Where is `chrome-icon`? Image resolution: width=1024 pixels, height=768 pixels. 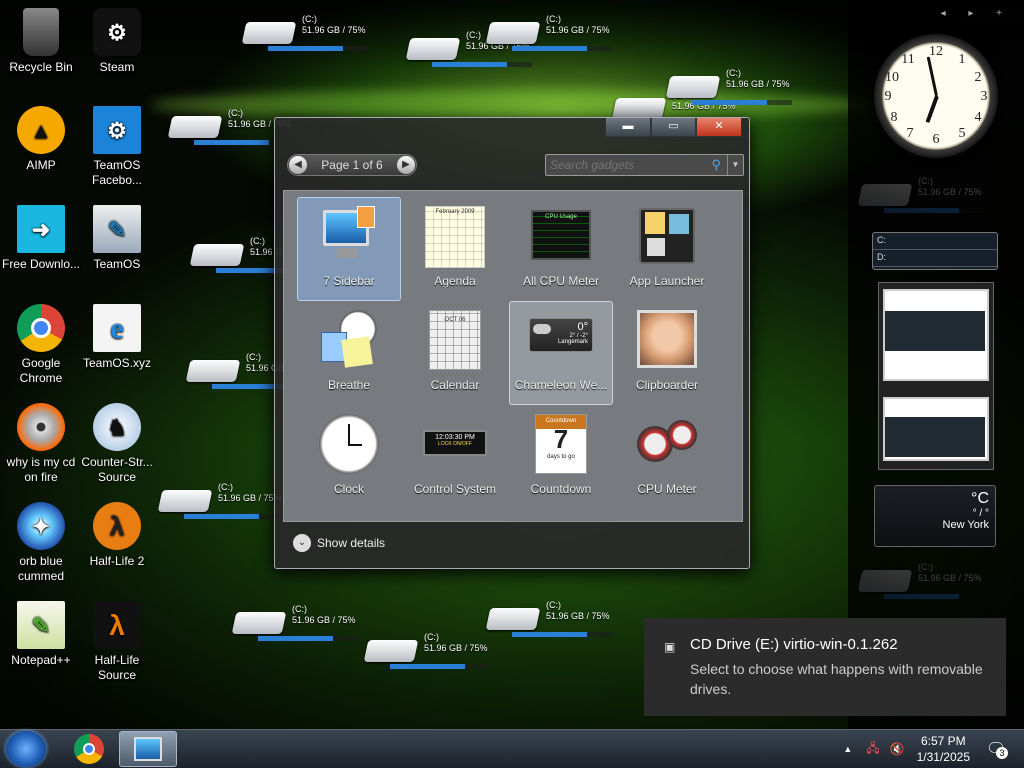
chrome-icon is located at coordinates (89, 749).